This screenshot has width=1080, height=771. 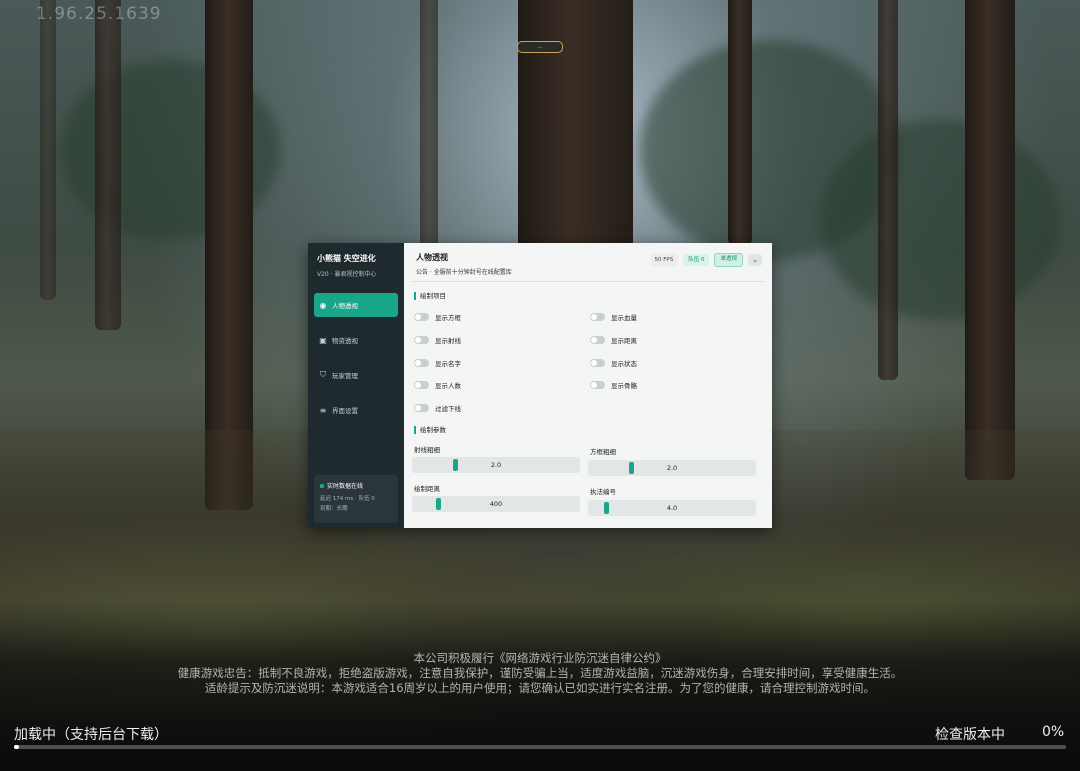 What do you see at coordinates (624, 386) in the screenshot?
I see `toggle-label: 显示骨骼` at bounding box center [624, 386].